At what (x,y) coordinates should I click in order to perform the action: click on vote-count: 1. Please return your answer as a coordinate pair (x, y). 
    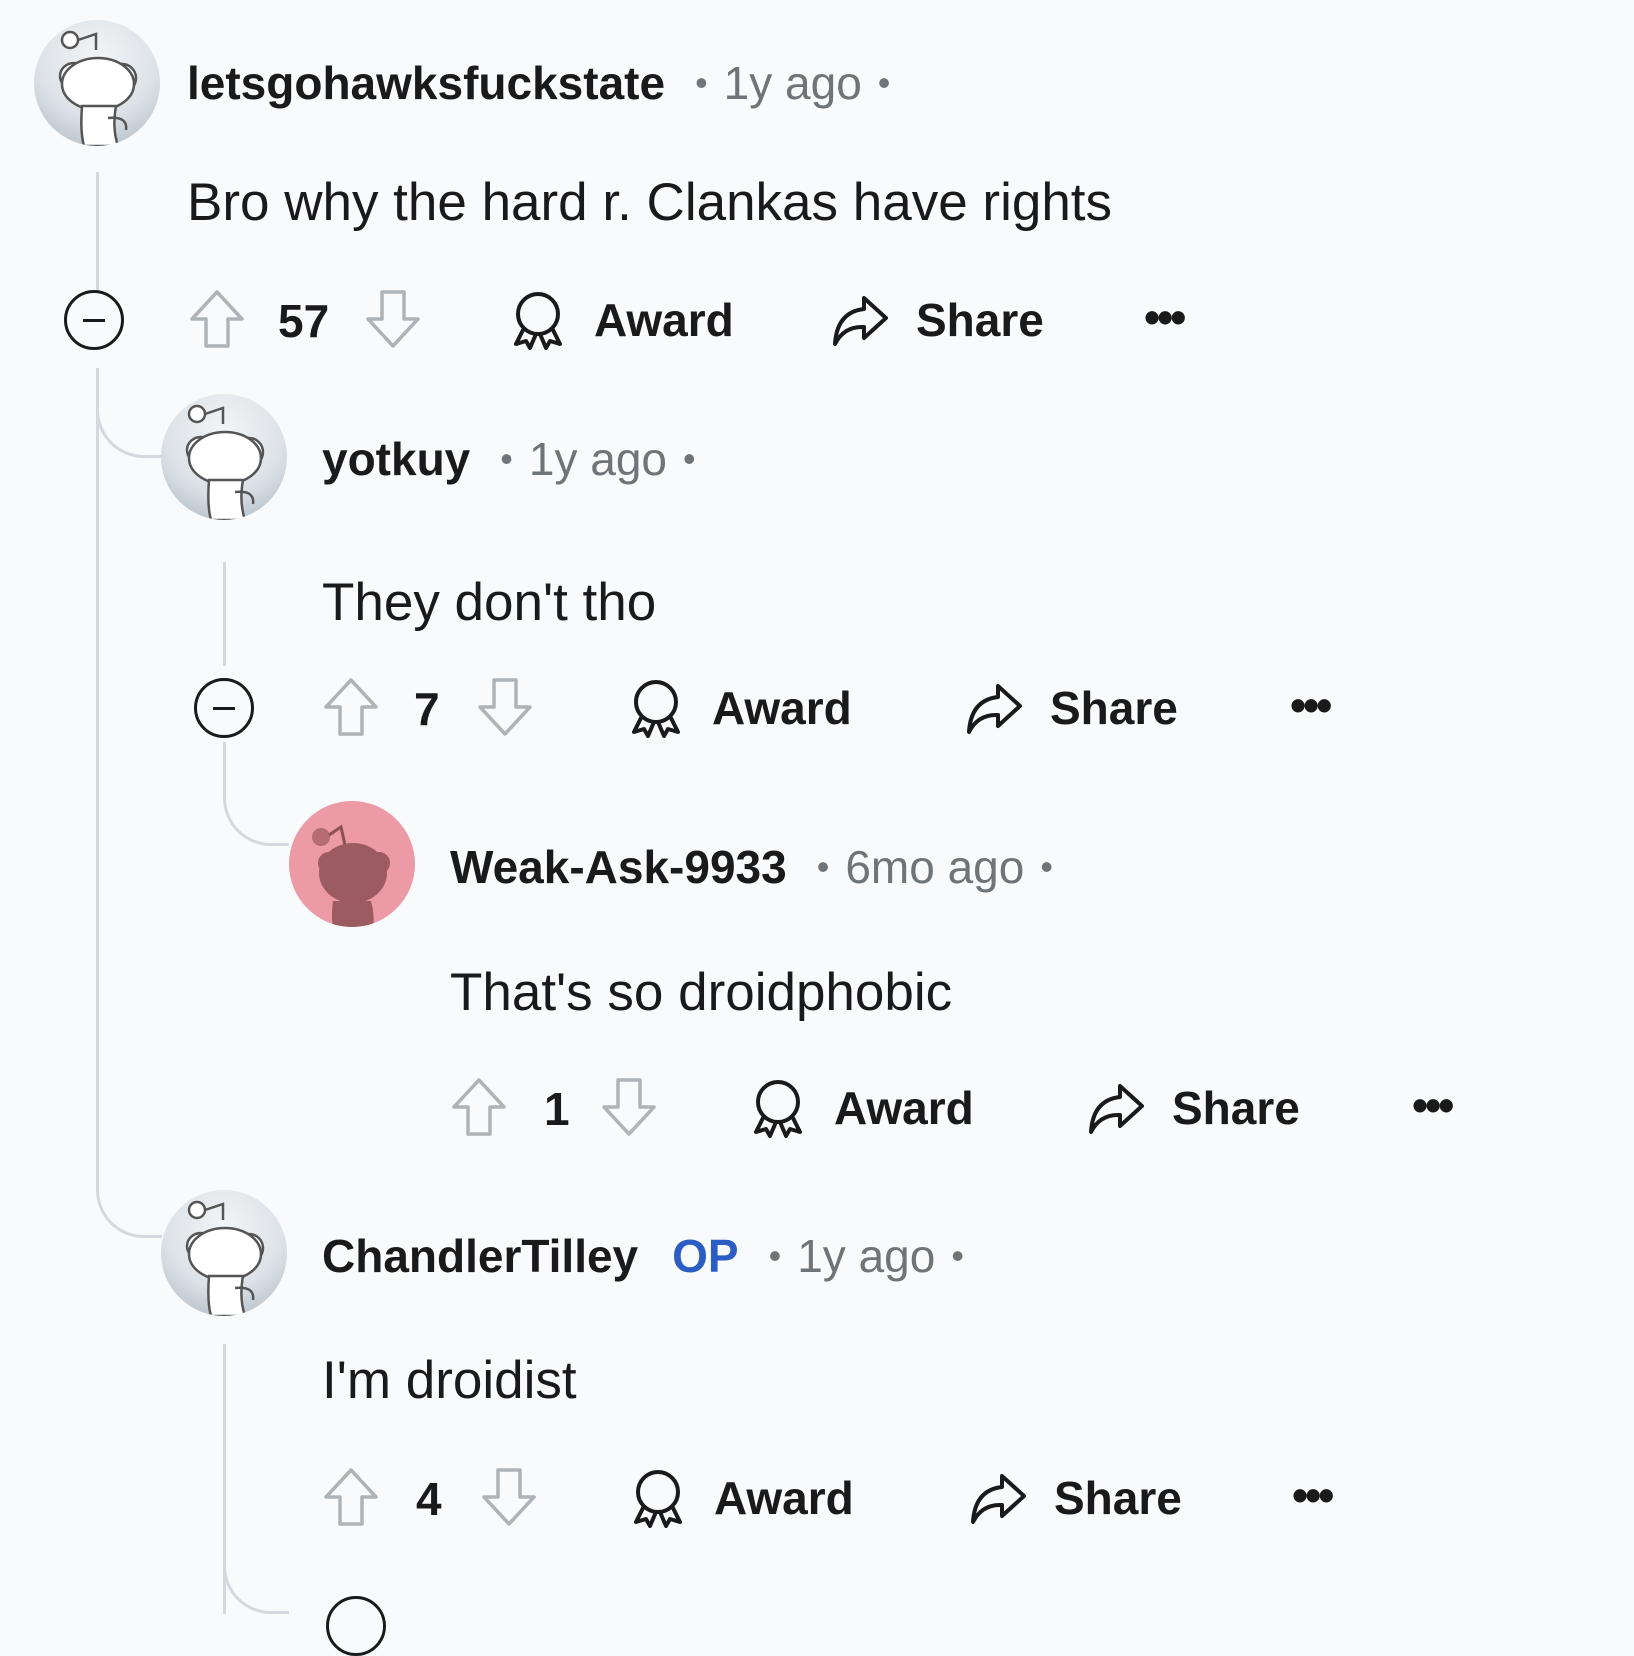
    Looking at the image, I should click on (557, 1109).